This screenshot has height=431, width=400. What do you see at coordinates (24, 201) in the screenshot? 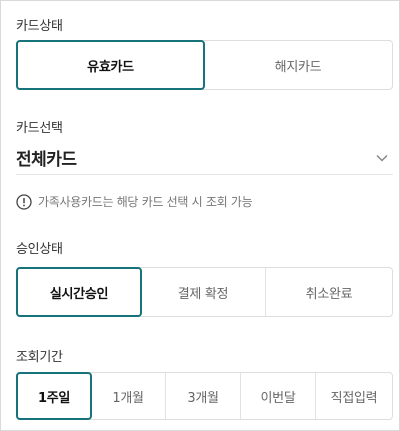
I see `info-circle-icon` at bounding box center [24, 201].